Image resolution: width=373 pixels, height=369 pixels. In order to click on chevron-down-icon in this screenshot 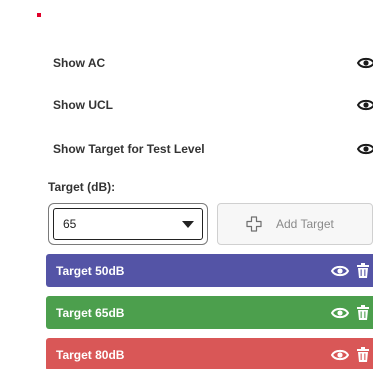, I will do `click(188, 224)`.